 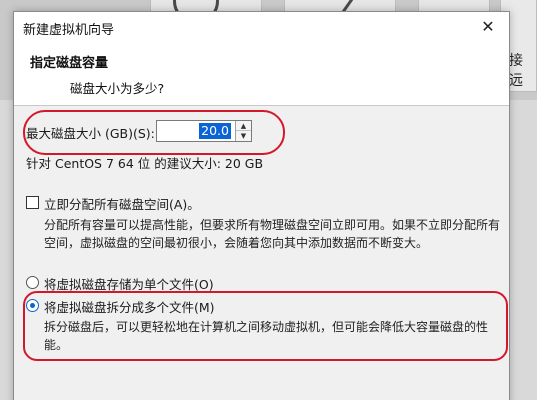 What do you see at coordinates (261, 27) in the screenshot?
I see `dialog-titlebar: 新建虚拟机向导 ✕` at bounding box center [261, 27].